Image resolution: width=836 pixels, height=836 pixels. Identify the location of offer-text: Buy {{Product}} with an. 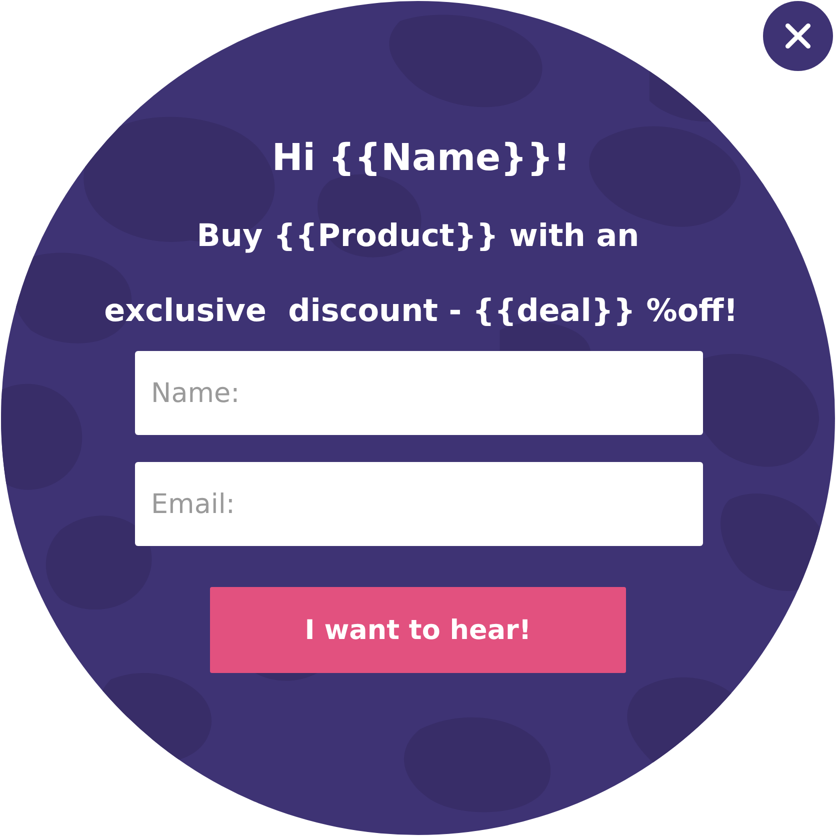
(418, 236).